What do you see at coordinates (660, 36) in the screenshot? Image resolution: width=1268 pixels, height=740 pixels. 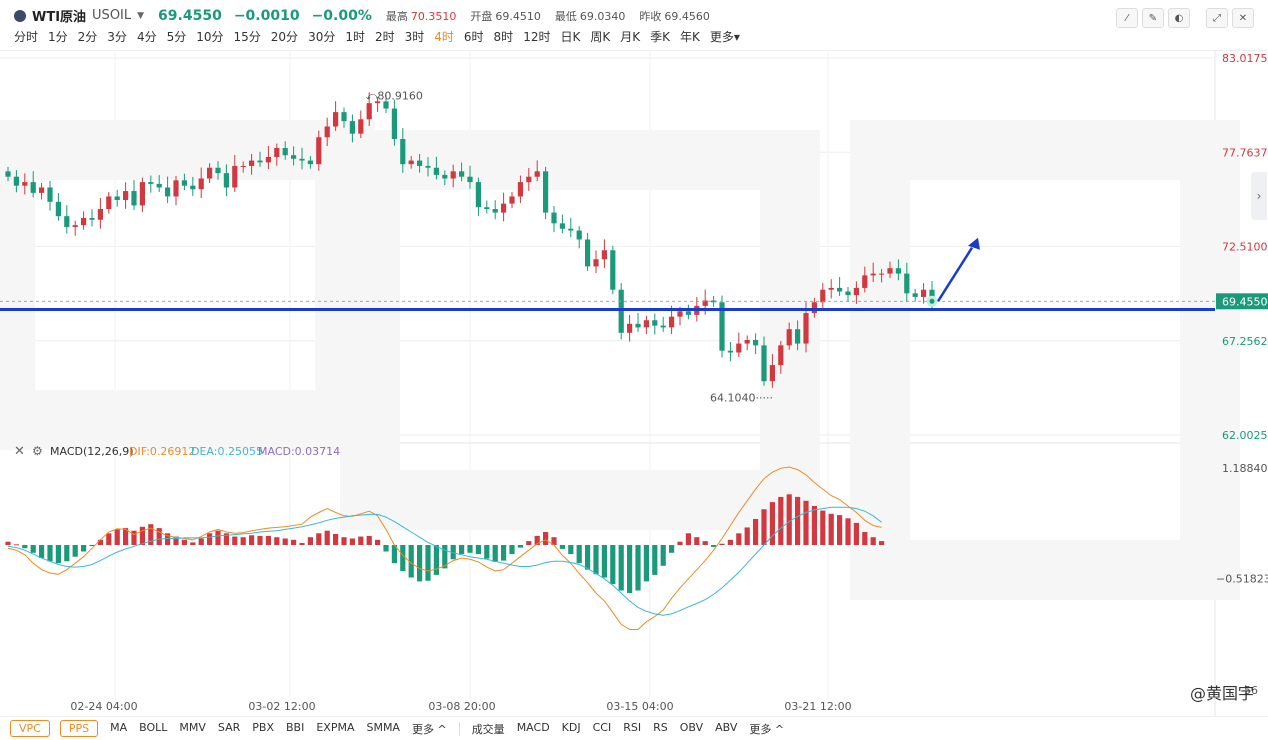 I see `tab-timeframe: 季K` at bounding box center [660, 36].